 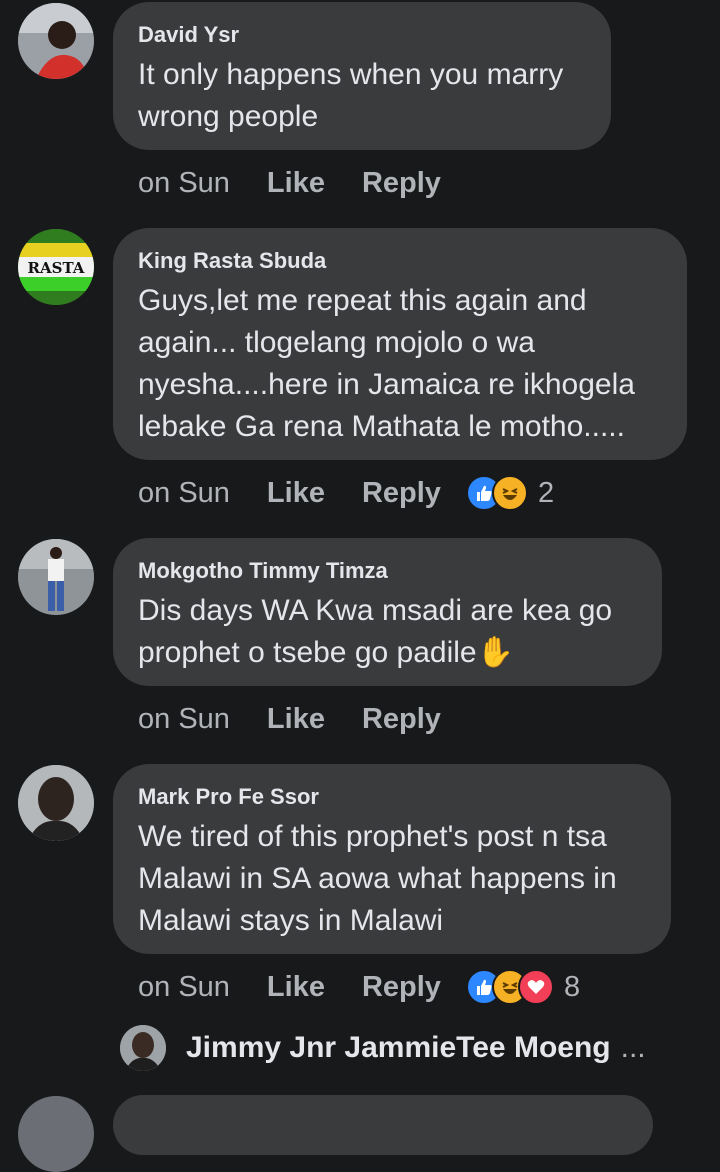 I want to click on reactions-summary: 2, so click(x=510, y=493).